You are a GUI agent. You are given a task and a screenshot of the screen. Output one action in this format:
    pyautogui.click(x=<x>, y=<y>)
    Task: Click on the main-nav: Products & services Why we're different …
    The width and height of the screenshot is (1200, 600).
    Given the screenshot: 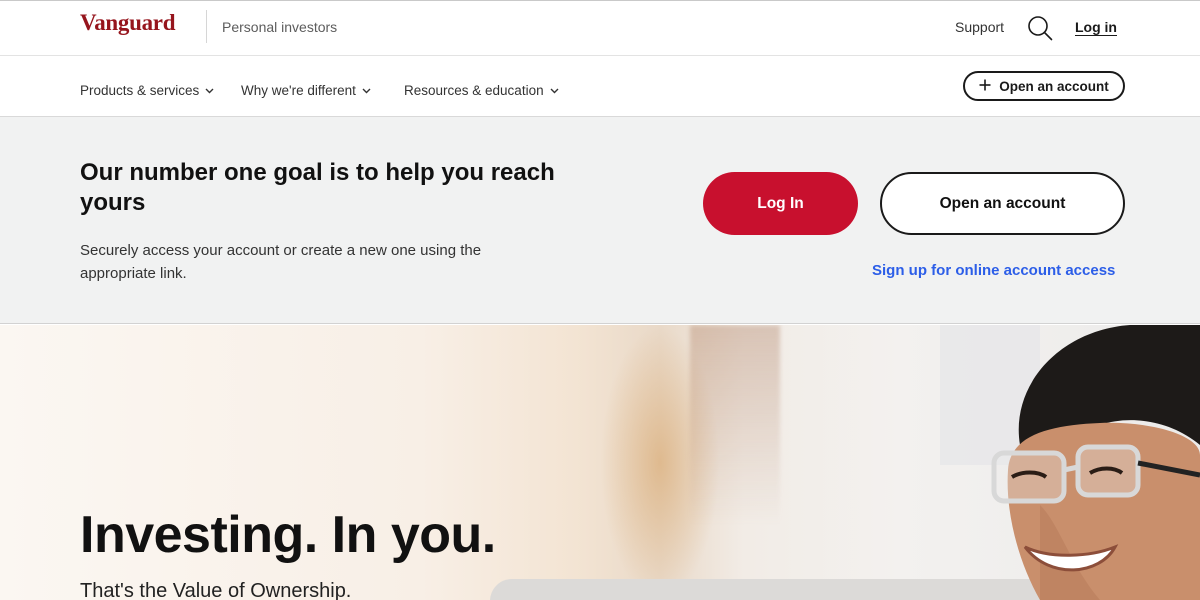 What is the action you would take?
    pyautogui.click(x=600, y=86)
    